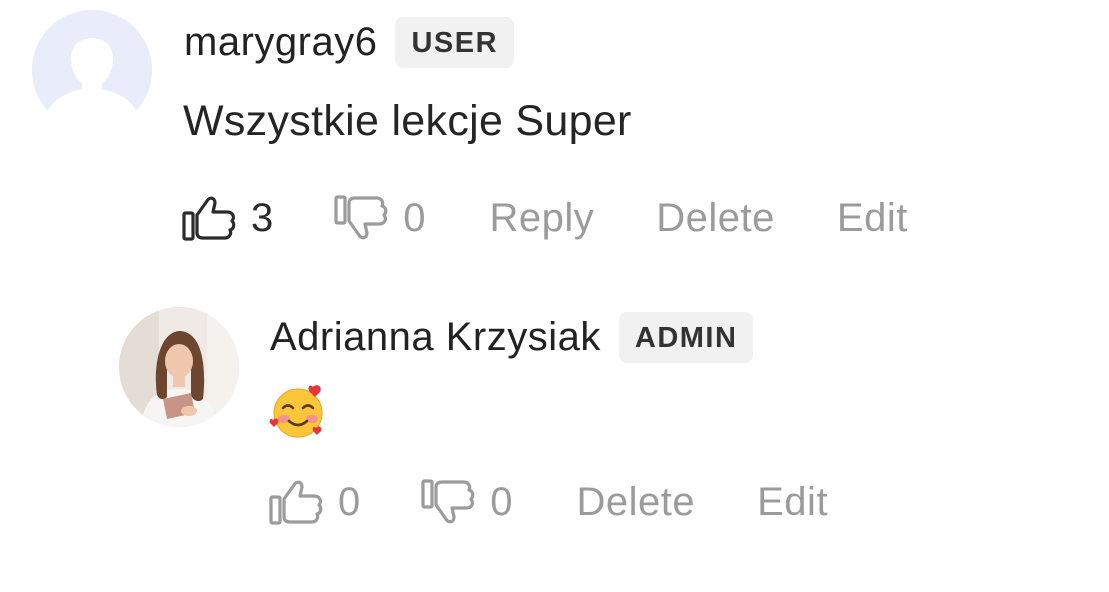  What do you see at coordinates (455, 42) in the screenshot?
I see `role-badge: USER` at bounding box center [455, 42].